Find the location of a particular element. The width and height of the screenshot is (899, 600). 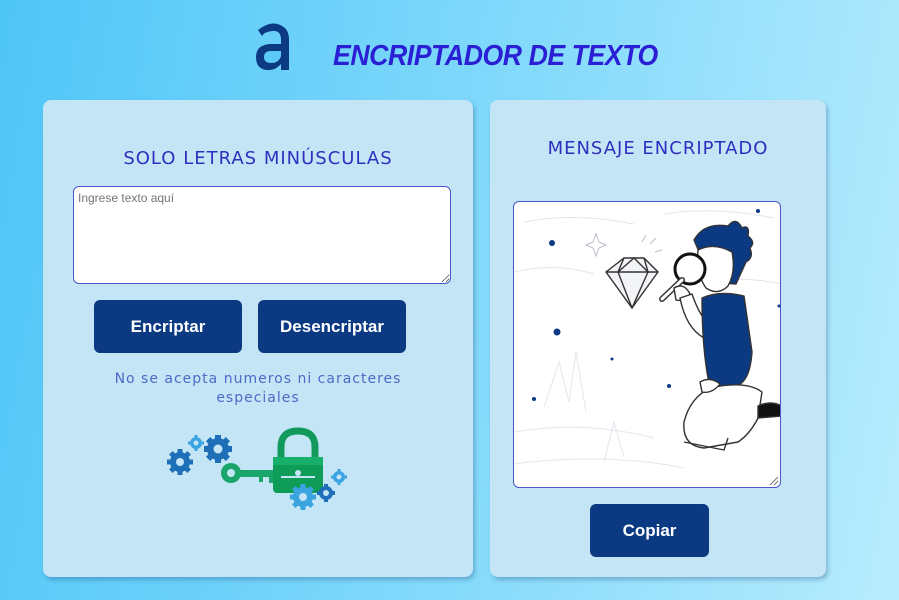

encrypt-panel-heading: SOLO LETRAS MINÚSCULAS is located at coordinates (258, 158).